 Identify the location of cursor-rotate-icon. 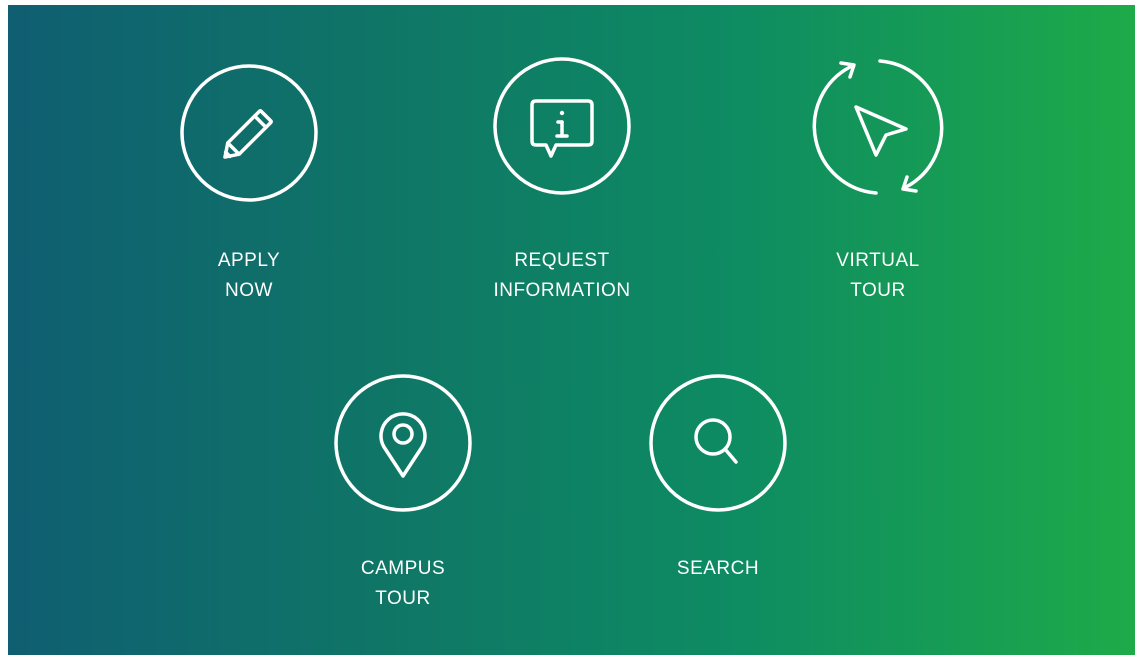
(878, 127).